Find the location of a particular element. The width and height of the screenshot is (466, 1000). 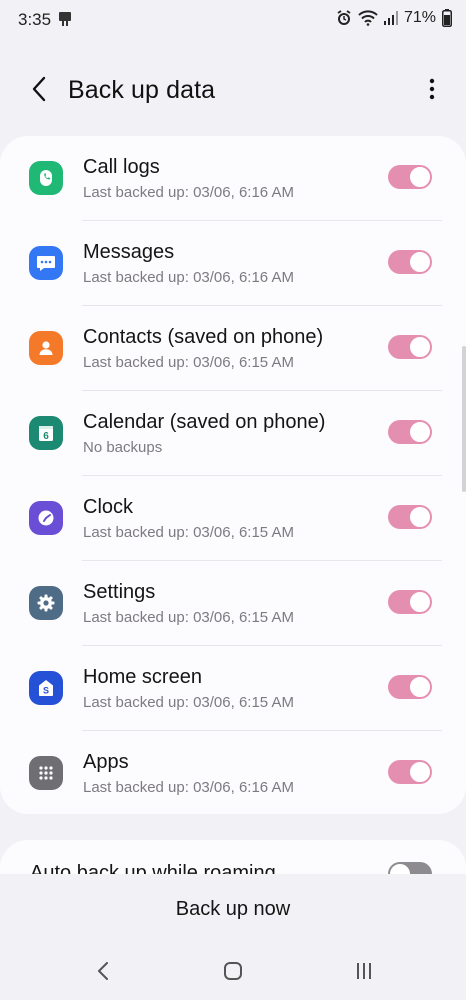

settings-toggle is located at coordinates (410, 602).